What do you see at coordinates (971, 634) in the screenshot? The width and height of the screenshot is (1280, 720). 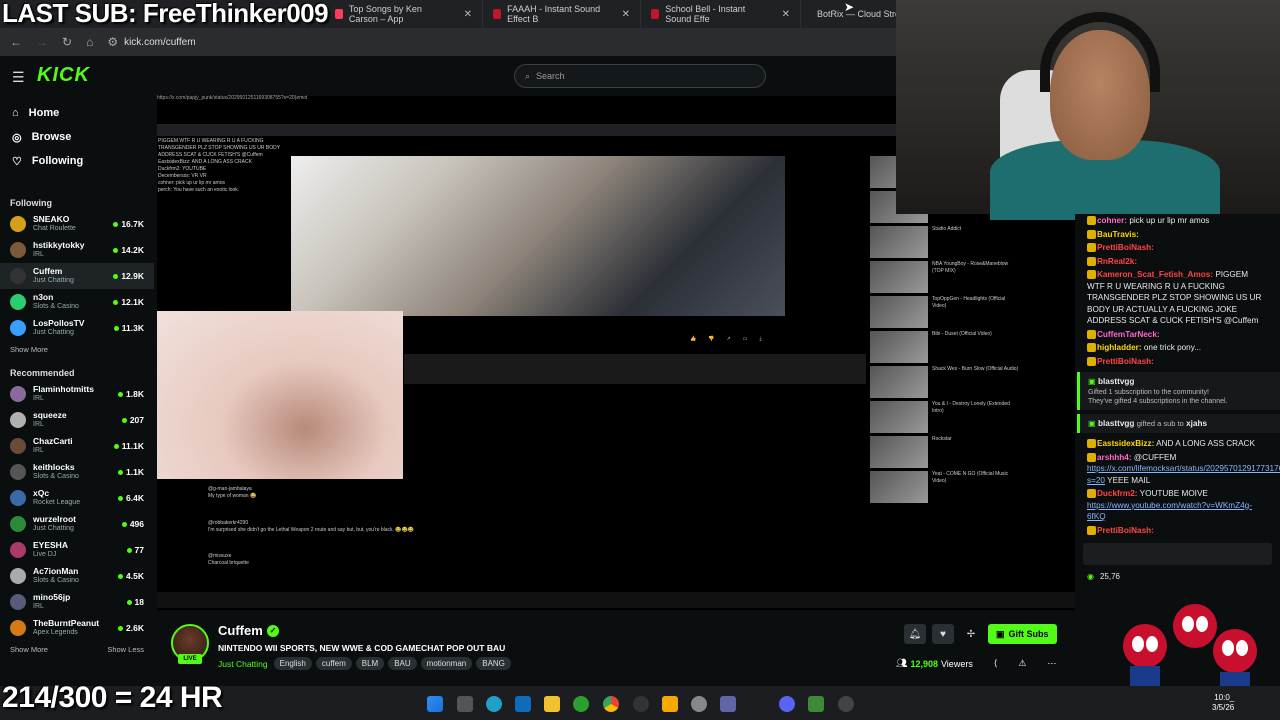 I see `clip-button: ✢` at bounding box center [971, 634].